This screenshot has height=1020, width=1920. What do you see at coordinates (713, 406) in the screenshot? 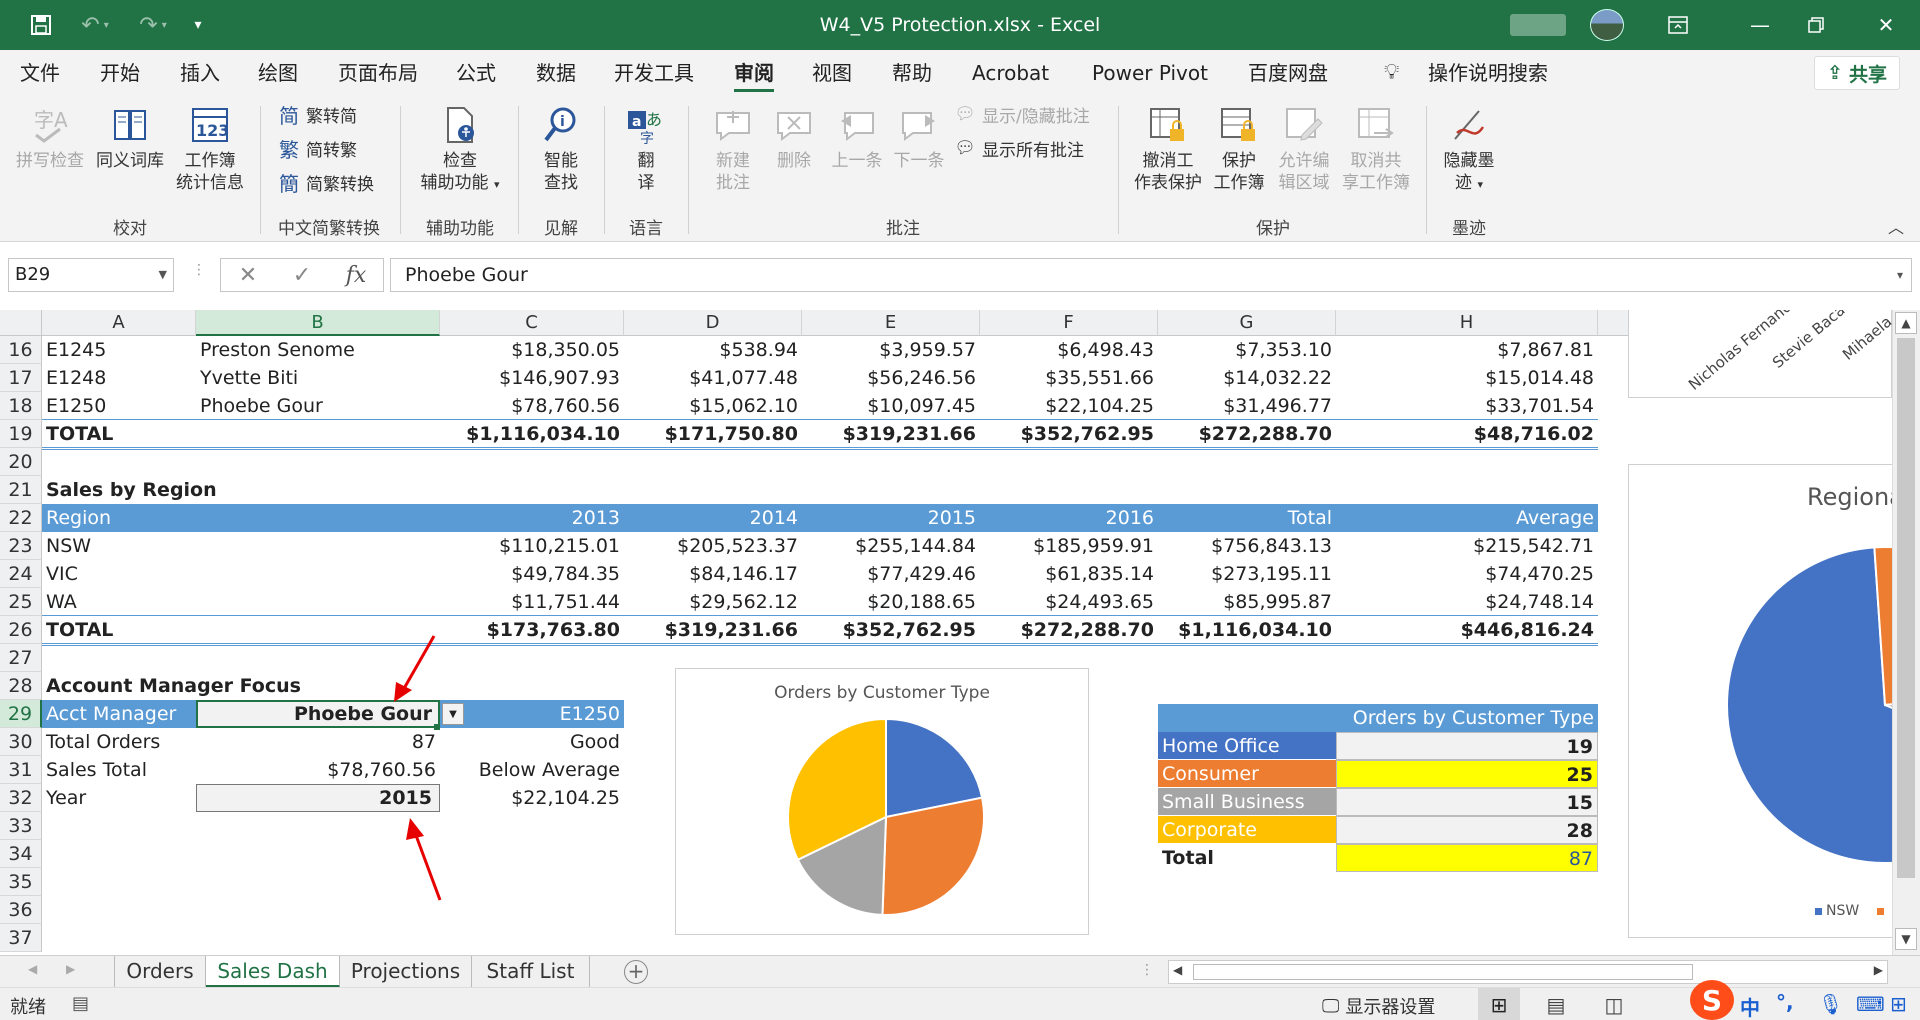
I see `cell: $15,062.10` at bounding box center [713, 406].